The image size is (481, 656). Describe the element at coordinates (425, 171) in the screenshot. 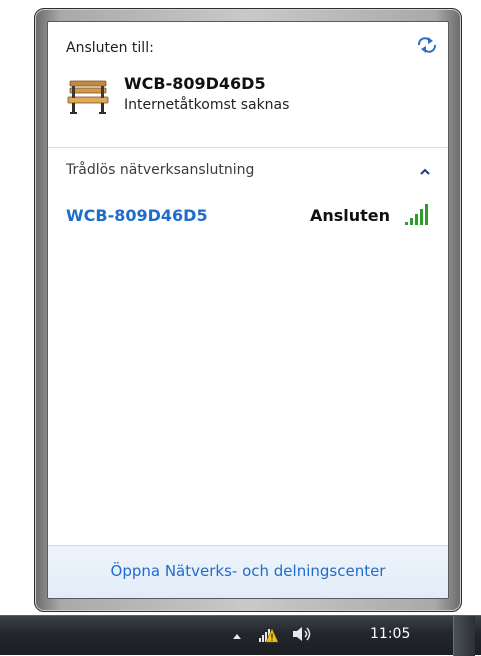

I see `chevron-up-icon` at that location.